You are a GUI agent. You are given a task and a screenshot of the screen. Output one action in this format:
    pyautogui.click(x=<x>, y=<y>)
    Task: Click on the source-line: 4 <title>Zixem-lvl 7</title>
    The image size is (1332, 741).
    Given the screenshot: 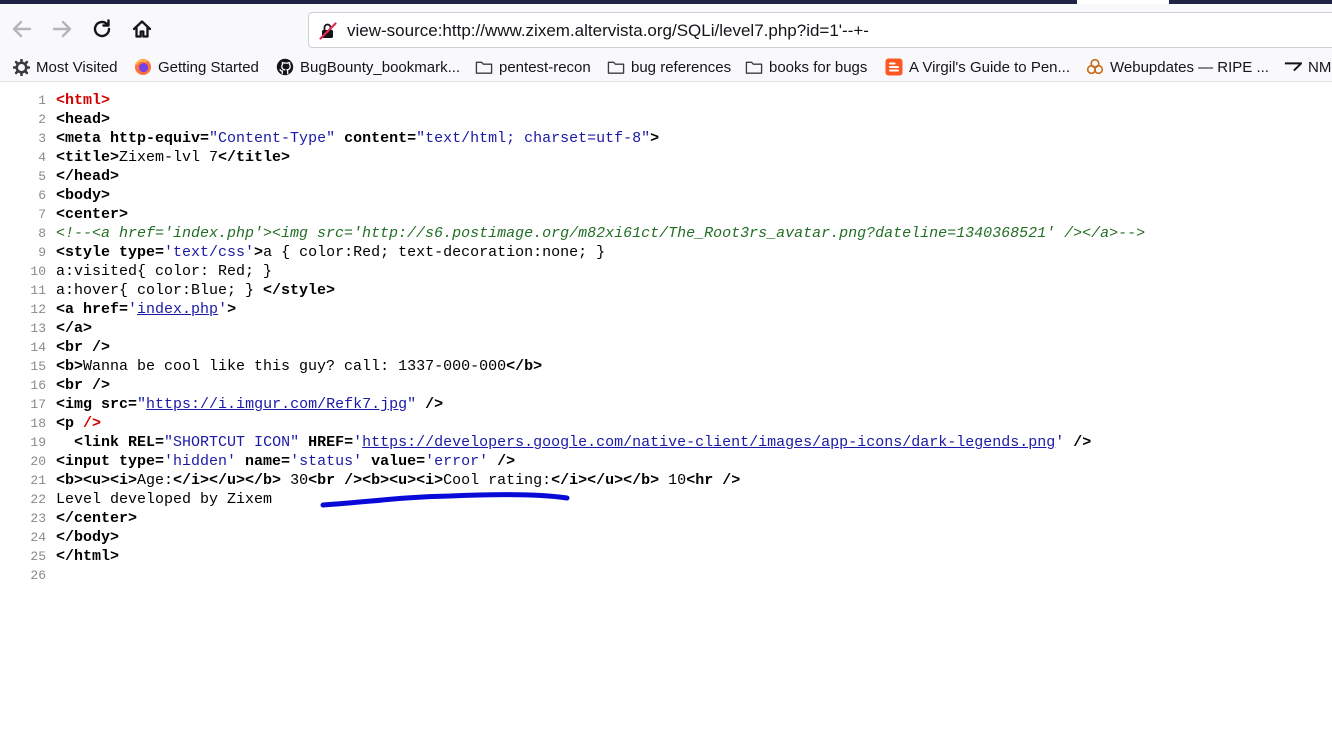 What is the action you would take?
    pyautogui.click(x=666, y=158)
    